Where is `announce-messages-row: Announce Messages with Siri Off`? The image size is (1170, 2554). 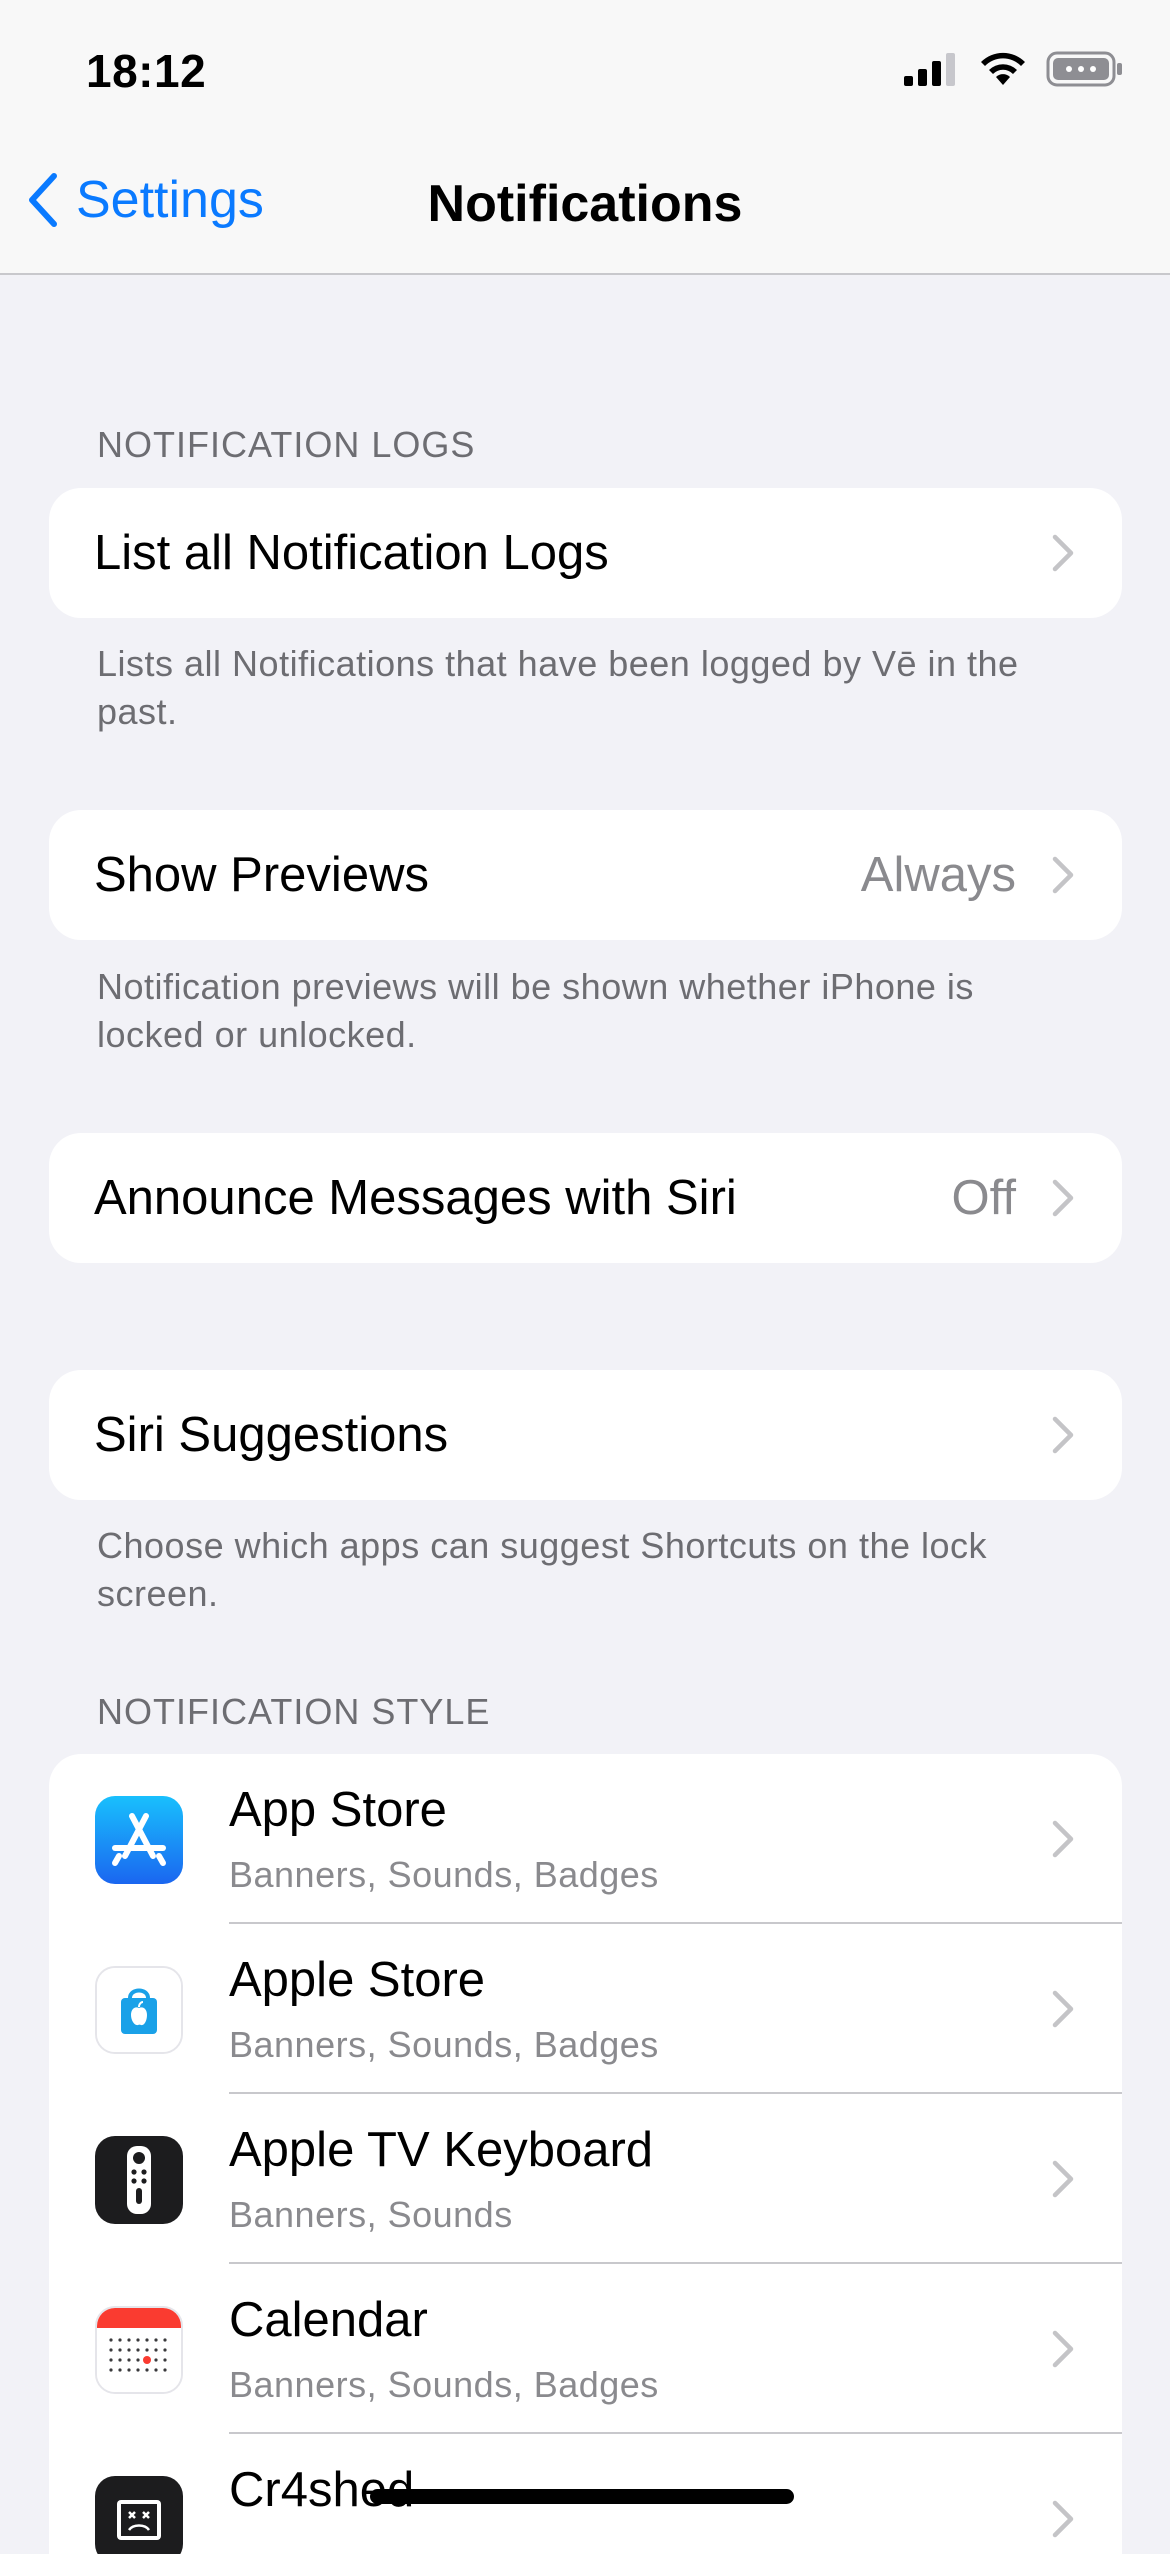
announce-messages-row: Announce Messages with Siri Off is located at coordinates (585, 1198).